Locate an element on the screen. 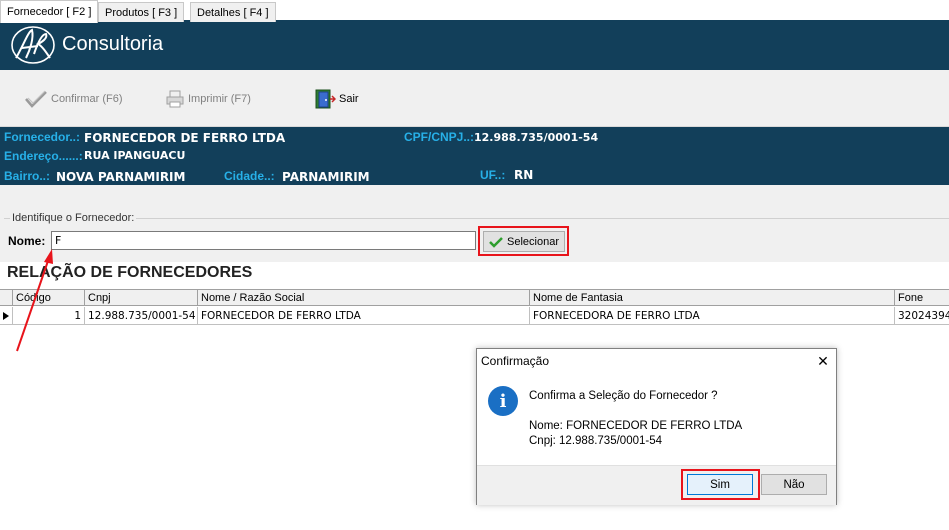 The height and width of the screenshot is (530, 949). green-check-icon is located at coordinates (496, 242).